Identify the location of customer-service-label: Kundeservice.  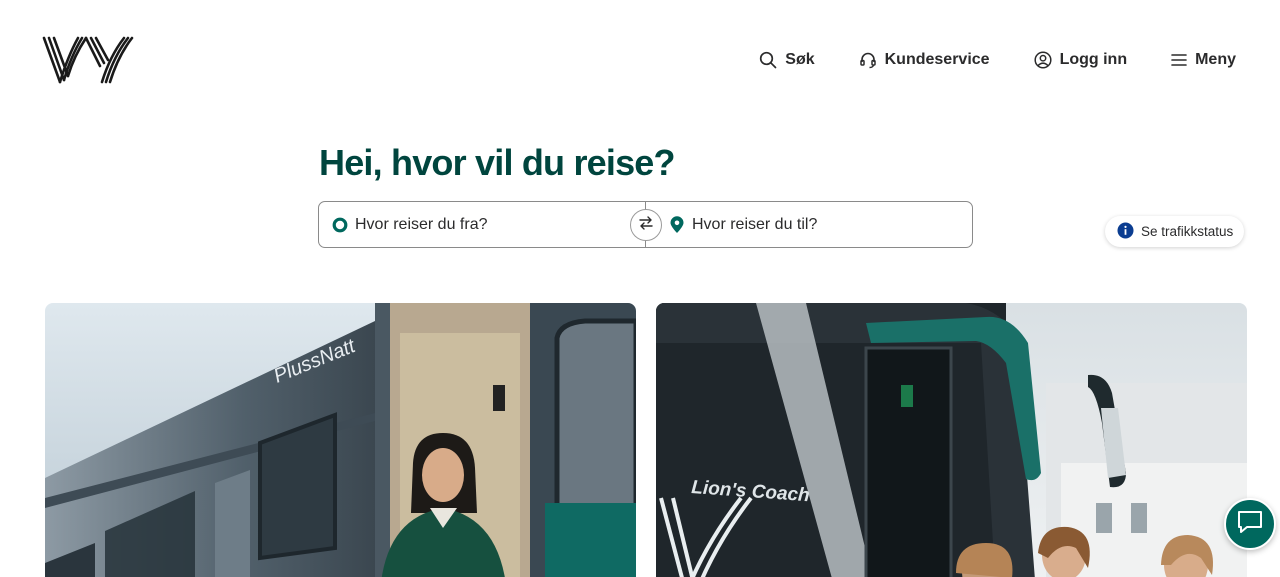
(937, 59).